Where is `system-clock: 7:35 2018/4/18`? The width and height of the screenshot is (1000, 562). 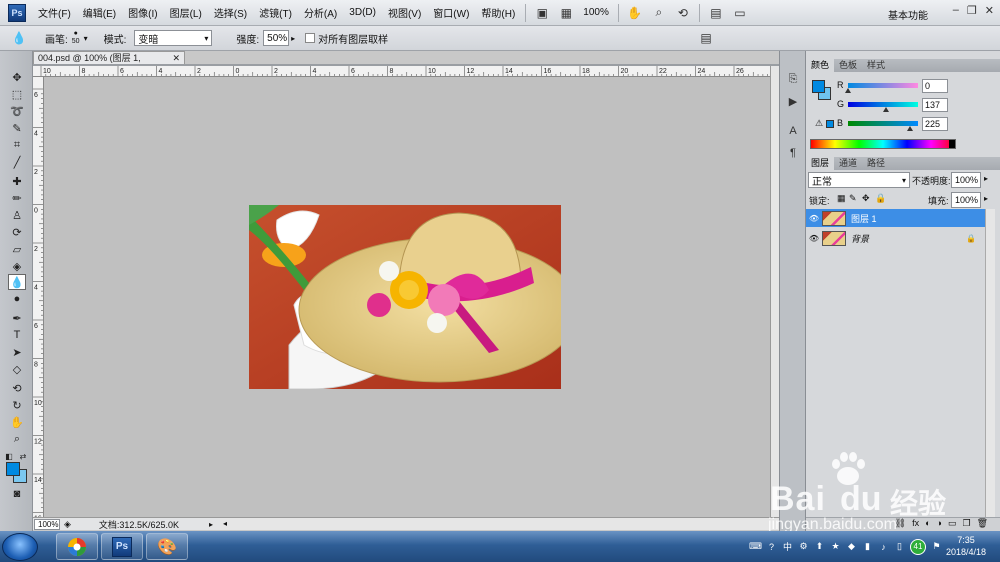 system-clock: 7:35 2018/4/18 is located at coordinates (966, 546).